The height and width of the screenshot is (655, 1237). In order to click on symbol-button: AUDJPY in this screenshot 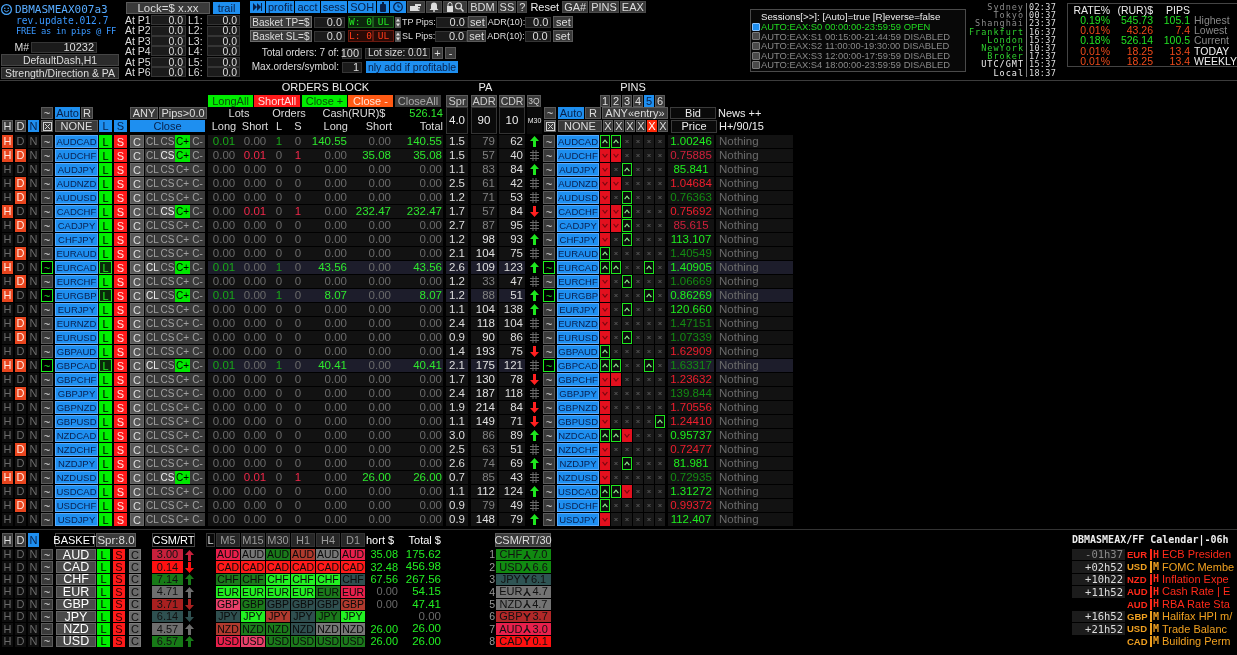, I will do `click(578, 169)`.